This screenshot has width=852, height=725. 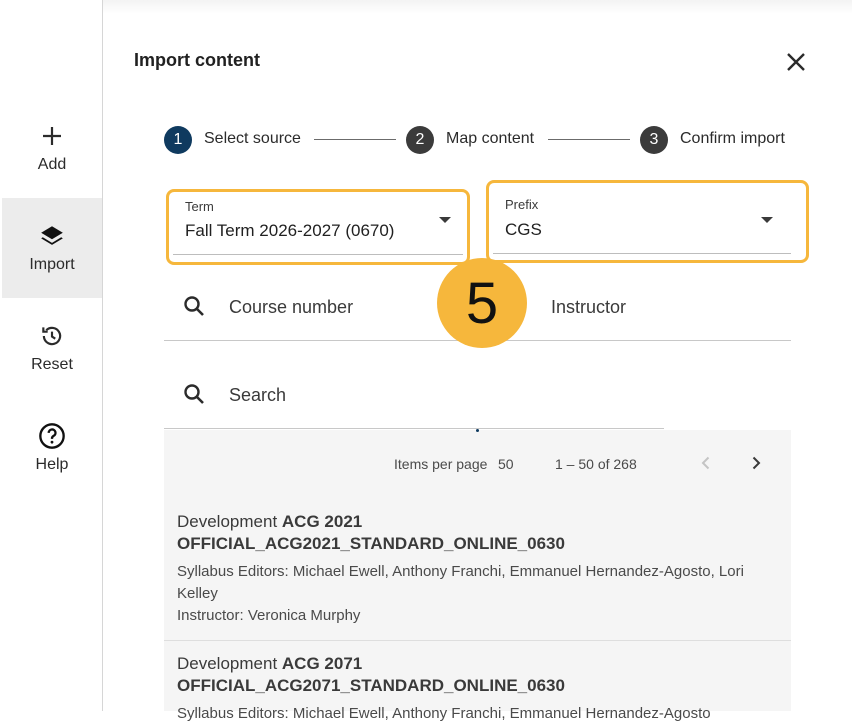 What do you see at coordinates (756, 465) in the screenshot?
I see `chevron-right-icon` at bounding box center [756, 465].